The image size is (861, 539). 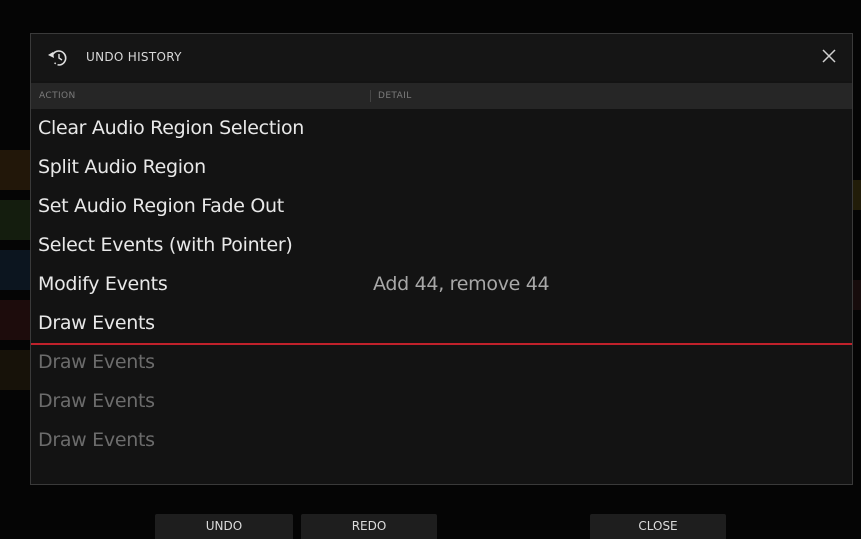 I want to click on undo-button: UNDO, so click(x=224, y=526).